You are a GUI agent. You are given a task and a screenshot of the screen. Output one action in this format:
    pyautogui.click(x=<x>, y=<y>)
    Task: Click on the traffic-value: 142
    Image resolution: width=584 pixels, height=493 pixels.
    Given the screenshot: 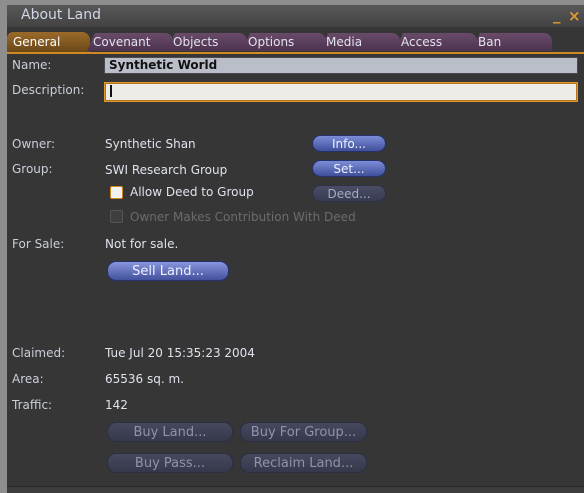 What is the action you would take?
    pyautogui.click(x=116, y=405)
    